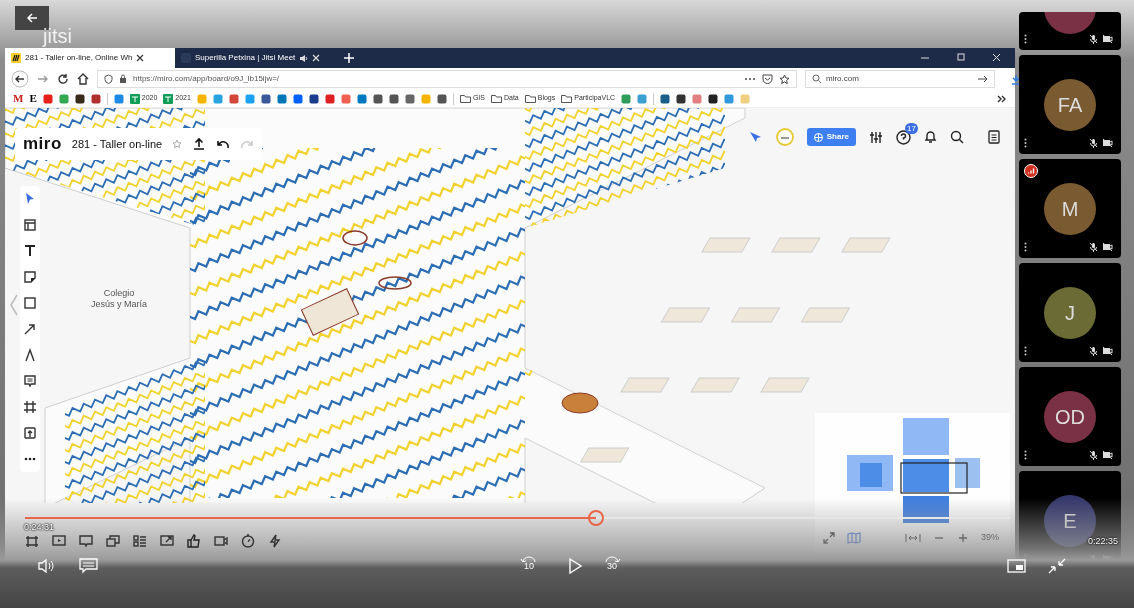 The image size is (1134, 608). What do you see at coordinates (990, 537) in the screenshot?
I see `zoom-level: 39%` at bounding box center [990, 537].